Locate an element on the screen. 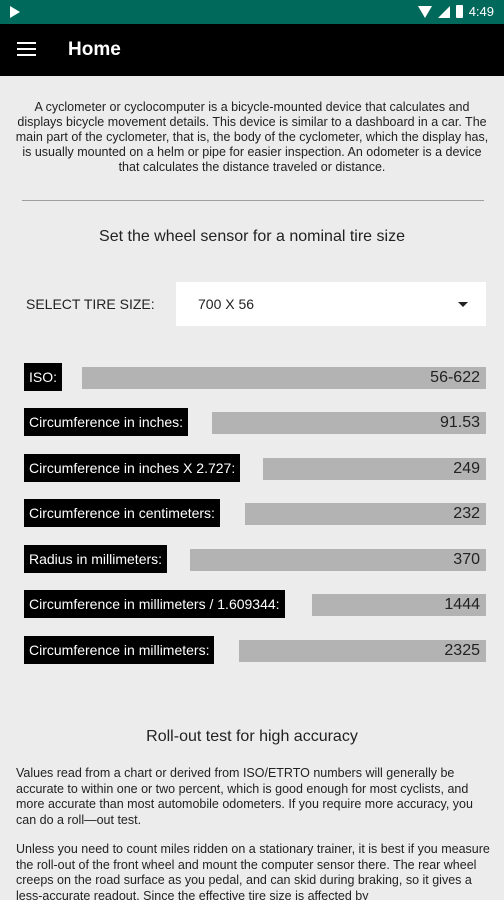  tire-size-label: SELECT TIRE SIZE: is located at coordinates (90, 304).